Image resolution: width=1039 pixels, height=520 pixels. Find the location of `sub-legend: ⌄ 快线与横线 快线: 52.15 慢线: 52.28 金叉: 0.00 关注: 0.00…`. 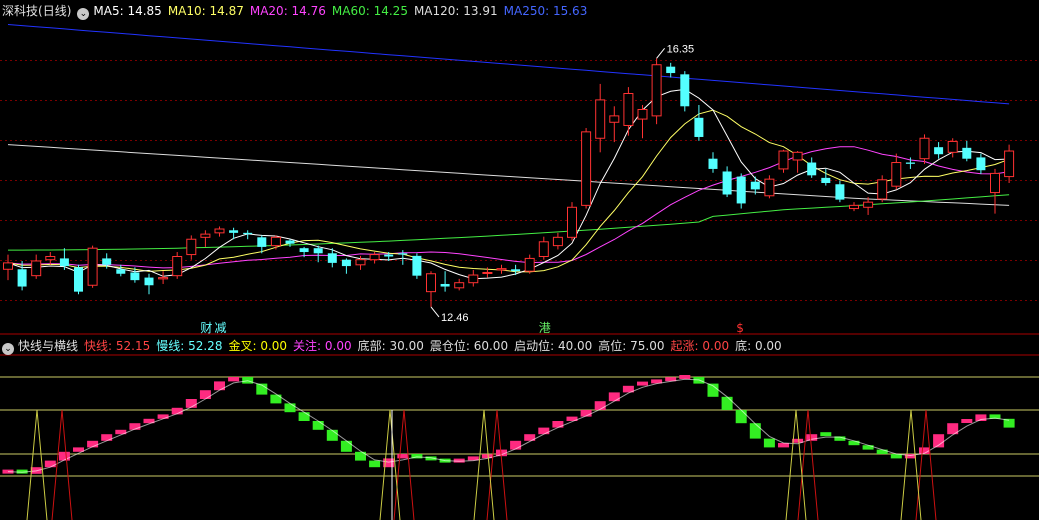

sub-legend: ⌄ 快线与横线 快线: 52.15 慢线: 52.28 金叉: 0.00 关注: 0.00… is located at coordinates (398, 346).